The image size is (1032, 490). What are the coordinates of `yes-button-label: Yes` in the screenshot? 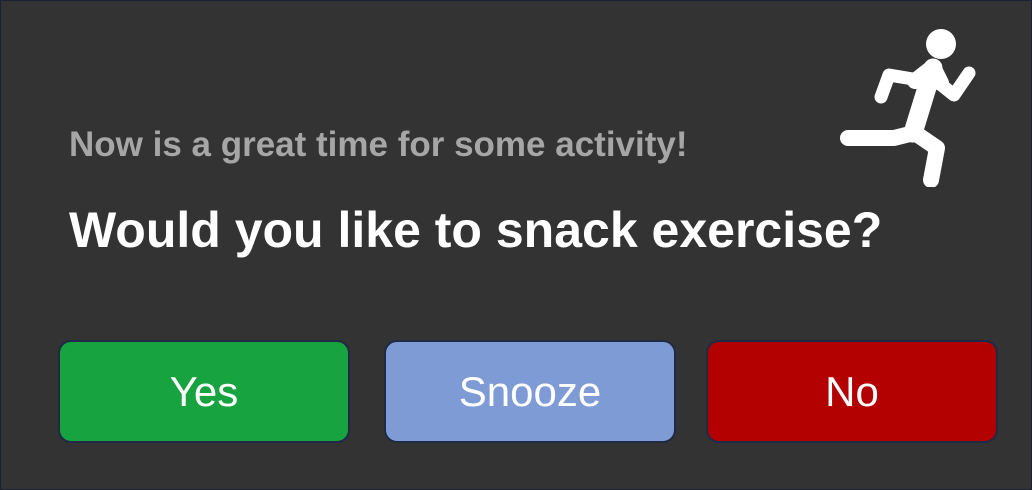 It's located at (204, 391).